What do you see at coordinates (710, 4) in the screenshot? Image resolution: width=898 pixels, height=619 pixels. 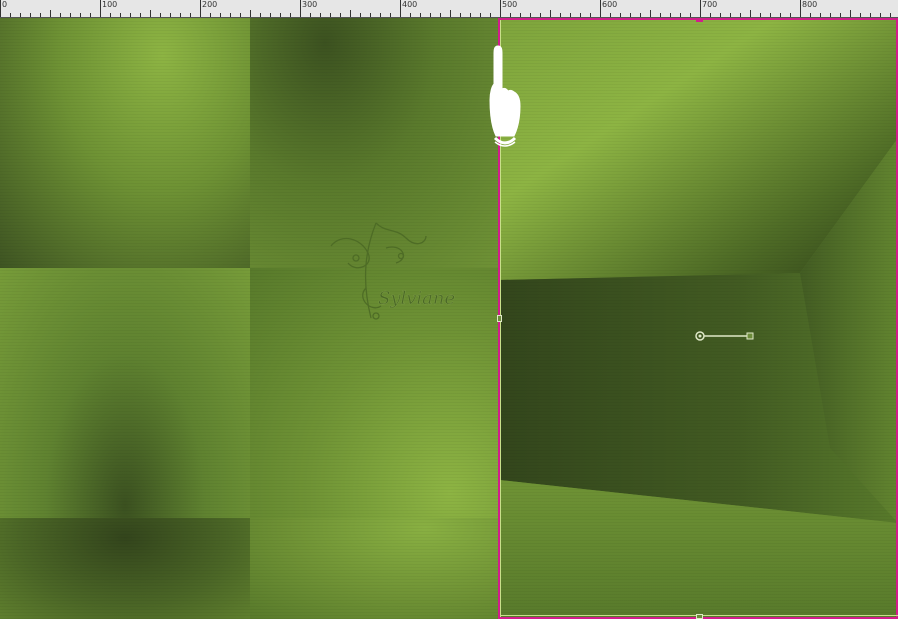 I see `ruler-label-700: 700` at bounding box center [710, 4].